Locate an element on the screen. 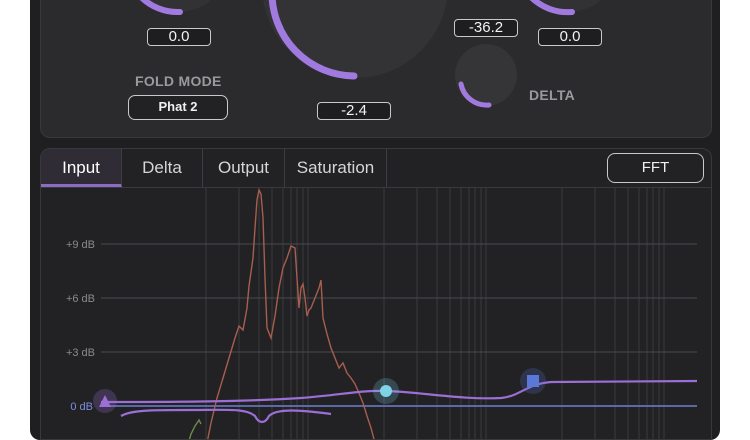  db-label-plus9: +9 dB is located at coordinates (80, 245).